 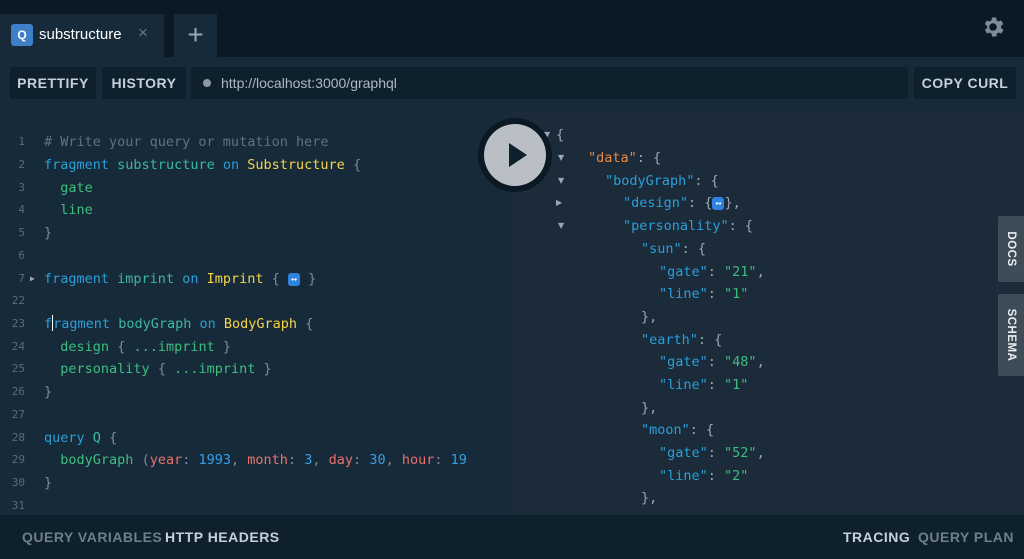 I want to click on tab-substructure: Q substructure ×, so click(x=82, y=35).